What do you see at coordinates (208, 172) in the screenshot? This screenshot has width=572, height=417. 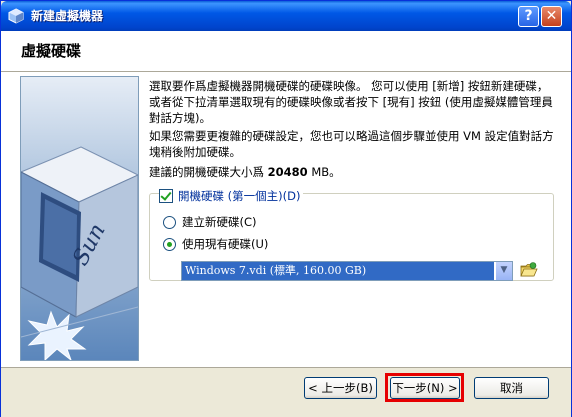 I see `recommended-size-prefix: 建議的開機硬碟大小爲` at bounding box center [208, 172].